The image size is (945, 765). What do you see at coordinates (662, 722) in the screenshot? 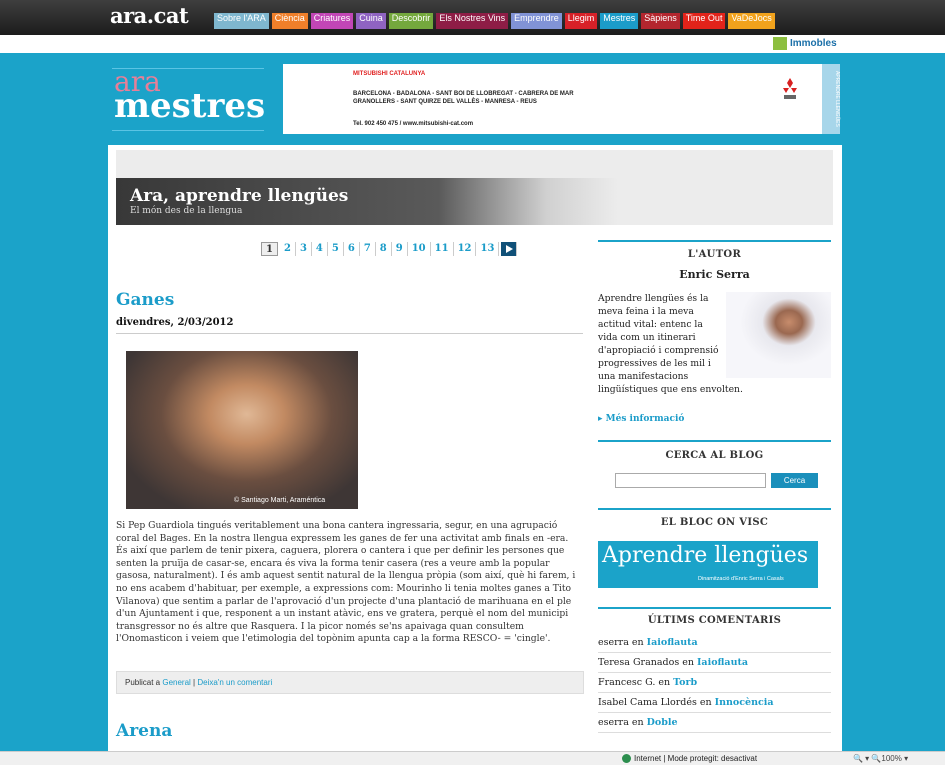
I see `comment-post-link: Doble` at bounding box center [662, 722].